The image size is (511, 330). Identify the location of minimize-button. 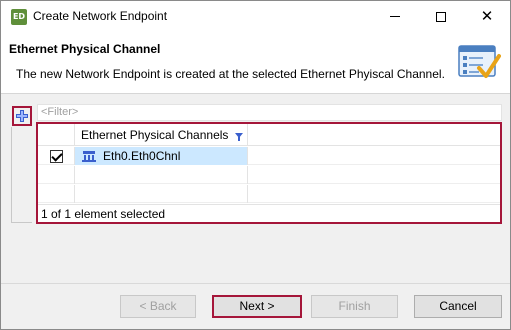
(395, 16).